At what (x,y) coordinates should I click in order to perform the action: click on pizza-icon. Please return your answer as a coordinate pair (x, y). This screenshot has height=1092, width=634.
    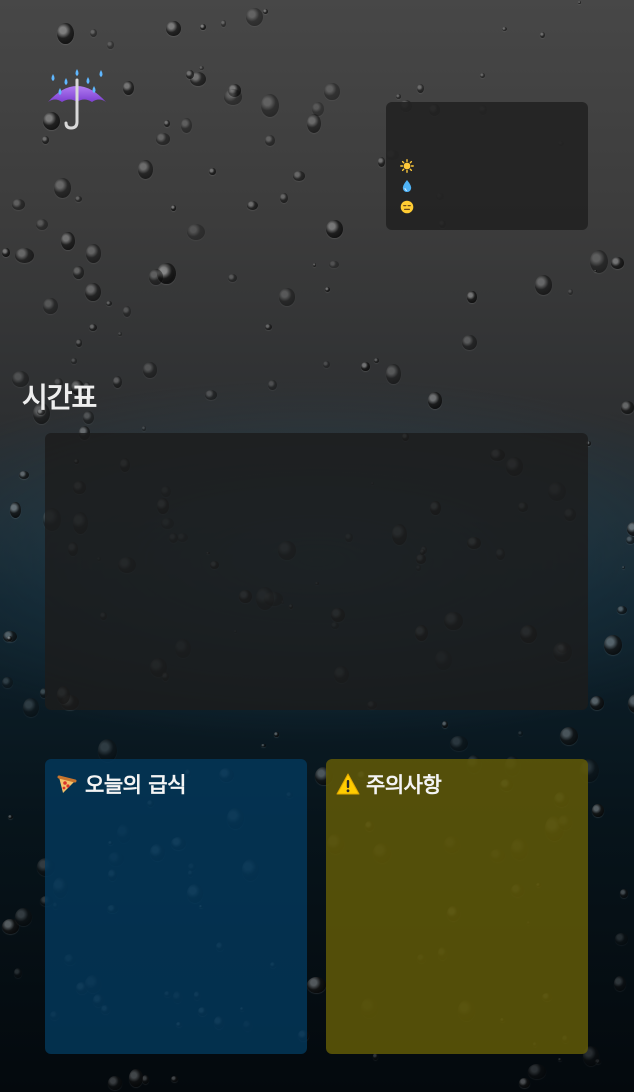
    Looking at the image, I should click on (67, 784).